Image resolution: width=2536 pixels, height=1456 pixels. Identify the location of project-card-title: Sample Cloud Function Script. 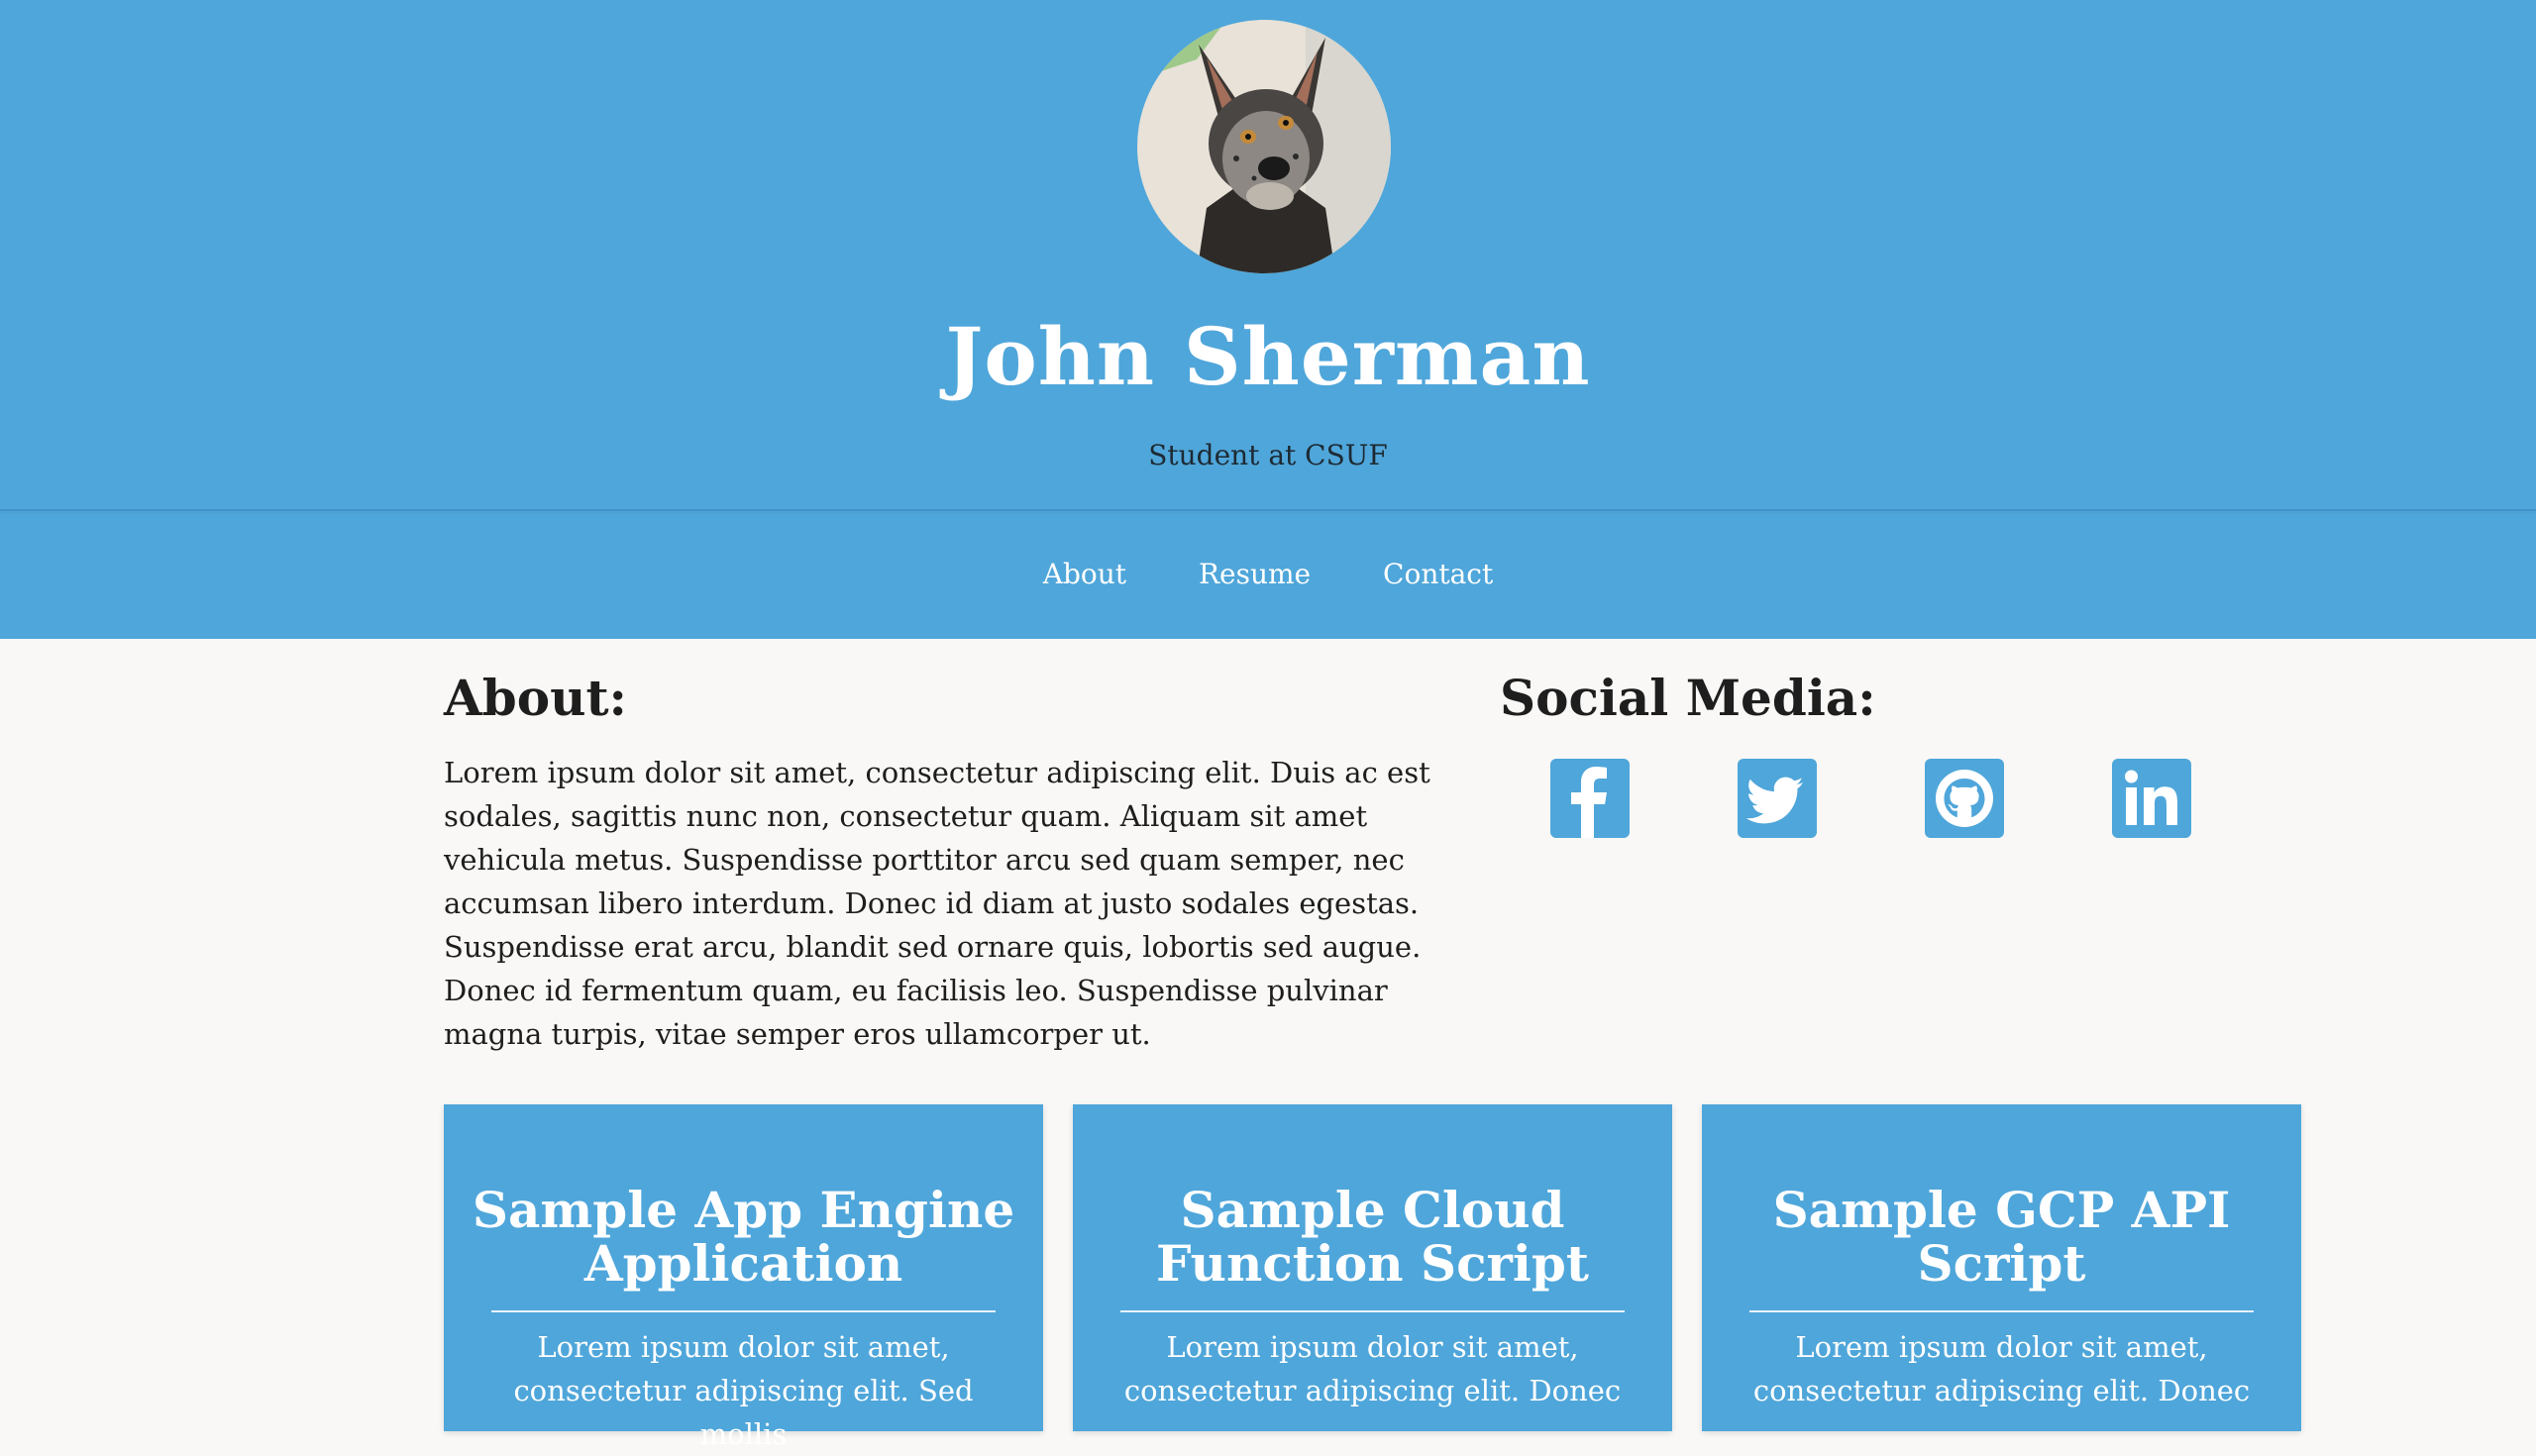
(1372, 1237).